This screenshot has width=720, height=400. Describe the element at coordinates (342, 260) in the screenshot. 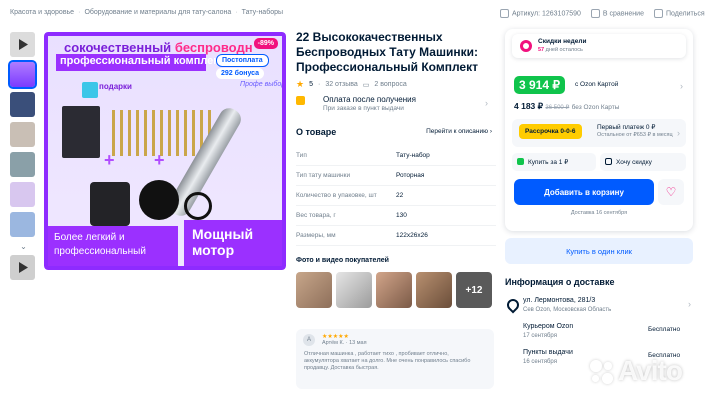

I see `customer-photos-heading: Фото и видео покупателей` at that location.